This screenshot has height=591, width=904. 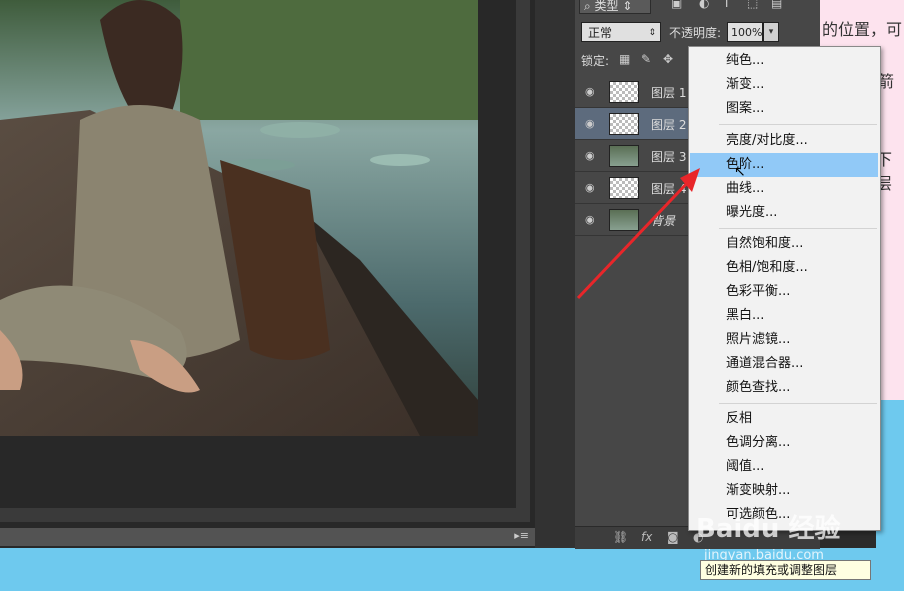 What do you see at coordinates (606, 6) in the screenshot?
I see `layer-filter-label: 类型` at bounding box center [606, 6].